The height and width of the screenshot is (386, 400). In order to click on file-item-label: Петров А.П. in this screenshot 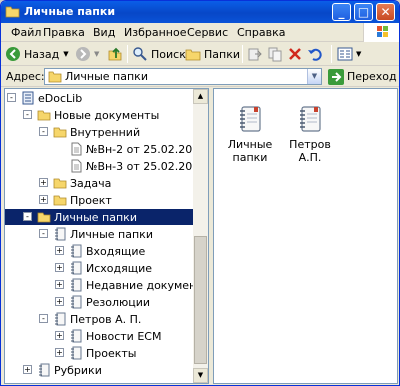, I will do `click(310, 151)`.